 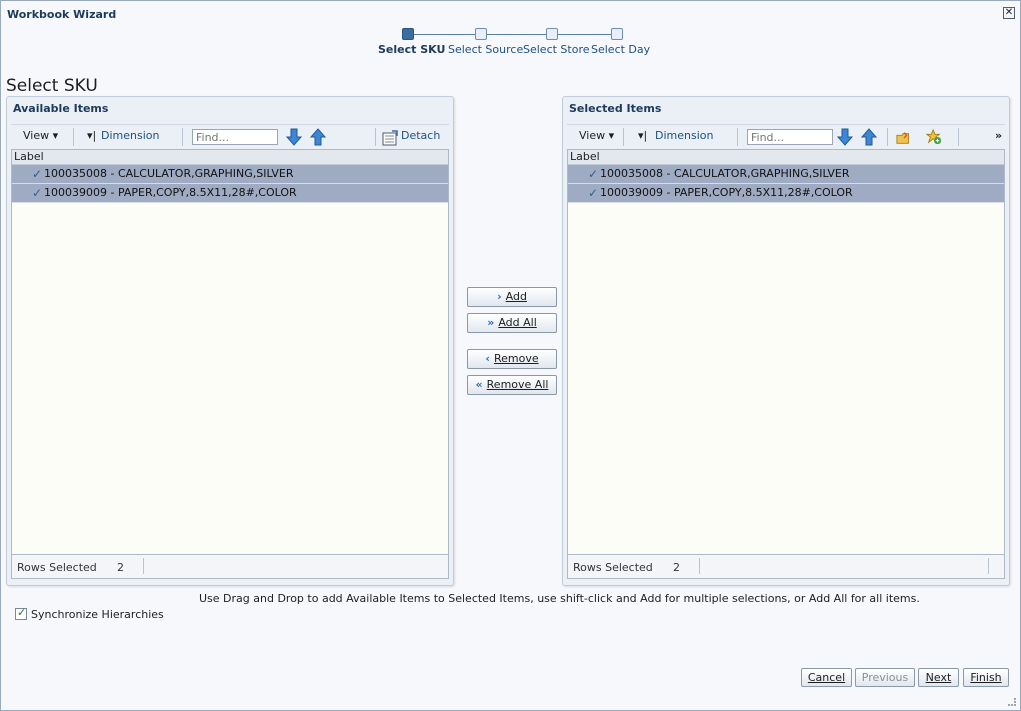 I want to click on remove-button: ‹ Remove, so click(x=512, y=359).